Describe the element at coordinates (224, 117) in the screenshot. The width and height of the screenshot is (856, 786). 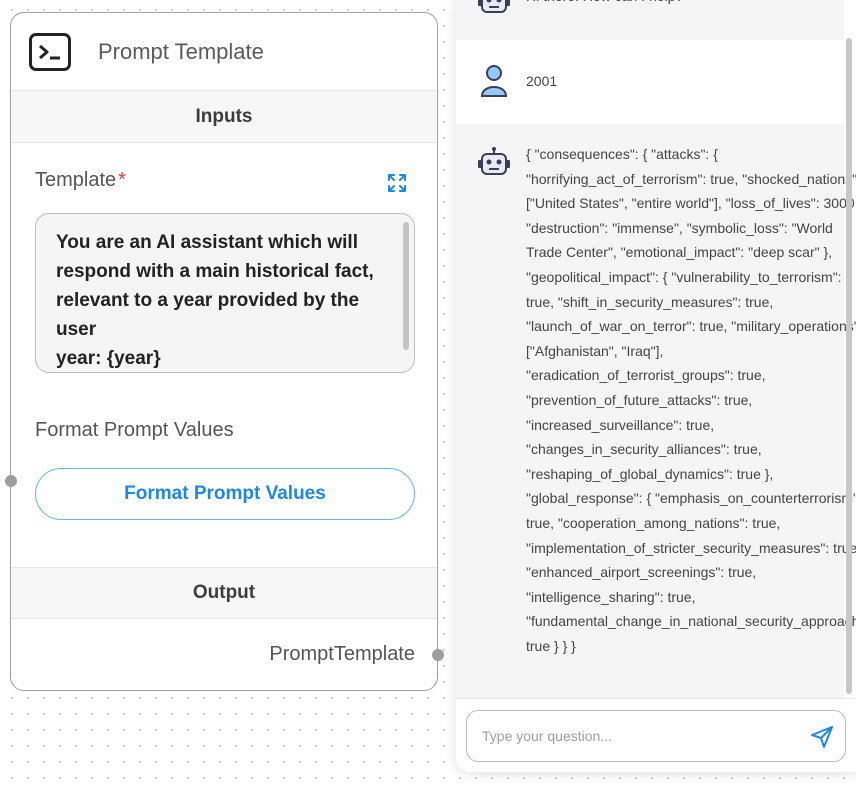
I see `inputs-header: Inputs` at that location.